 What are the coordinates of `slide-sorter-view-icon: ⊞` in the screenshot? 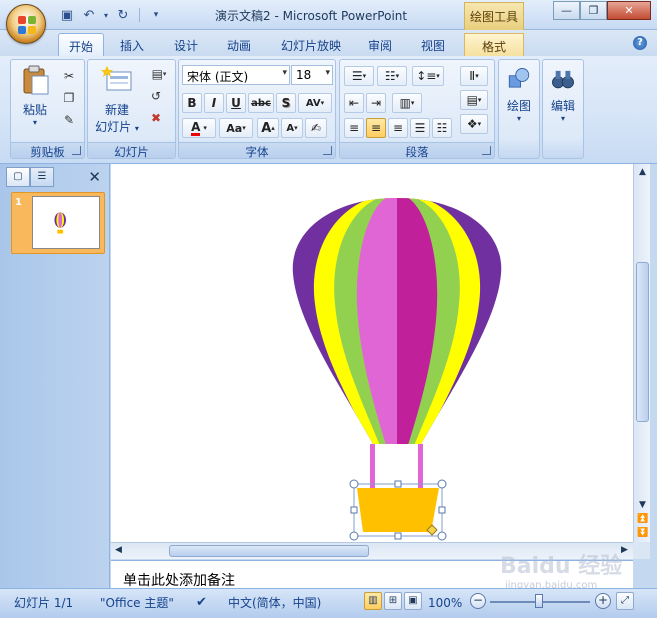 It's located at (393, 601).